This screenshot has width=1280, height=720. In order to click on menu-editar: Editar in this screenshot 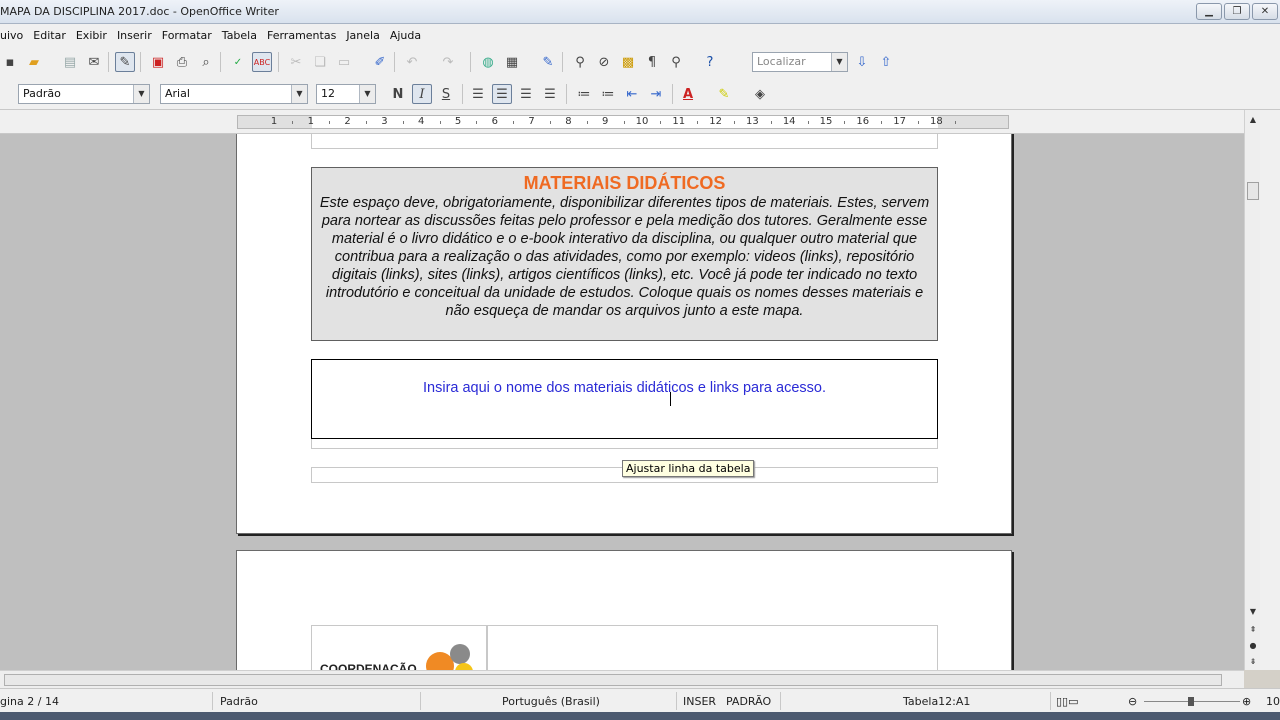, I will do `click(49, 35)`.